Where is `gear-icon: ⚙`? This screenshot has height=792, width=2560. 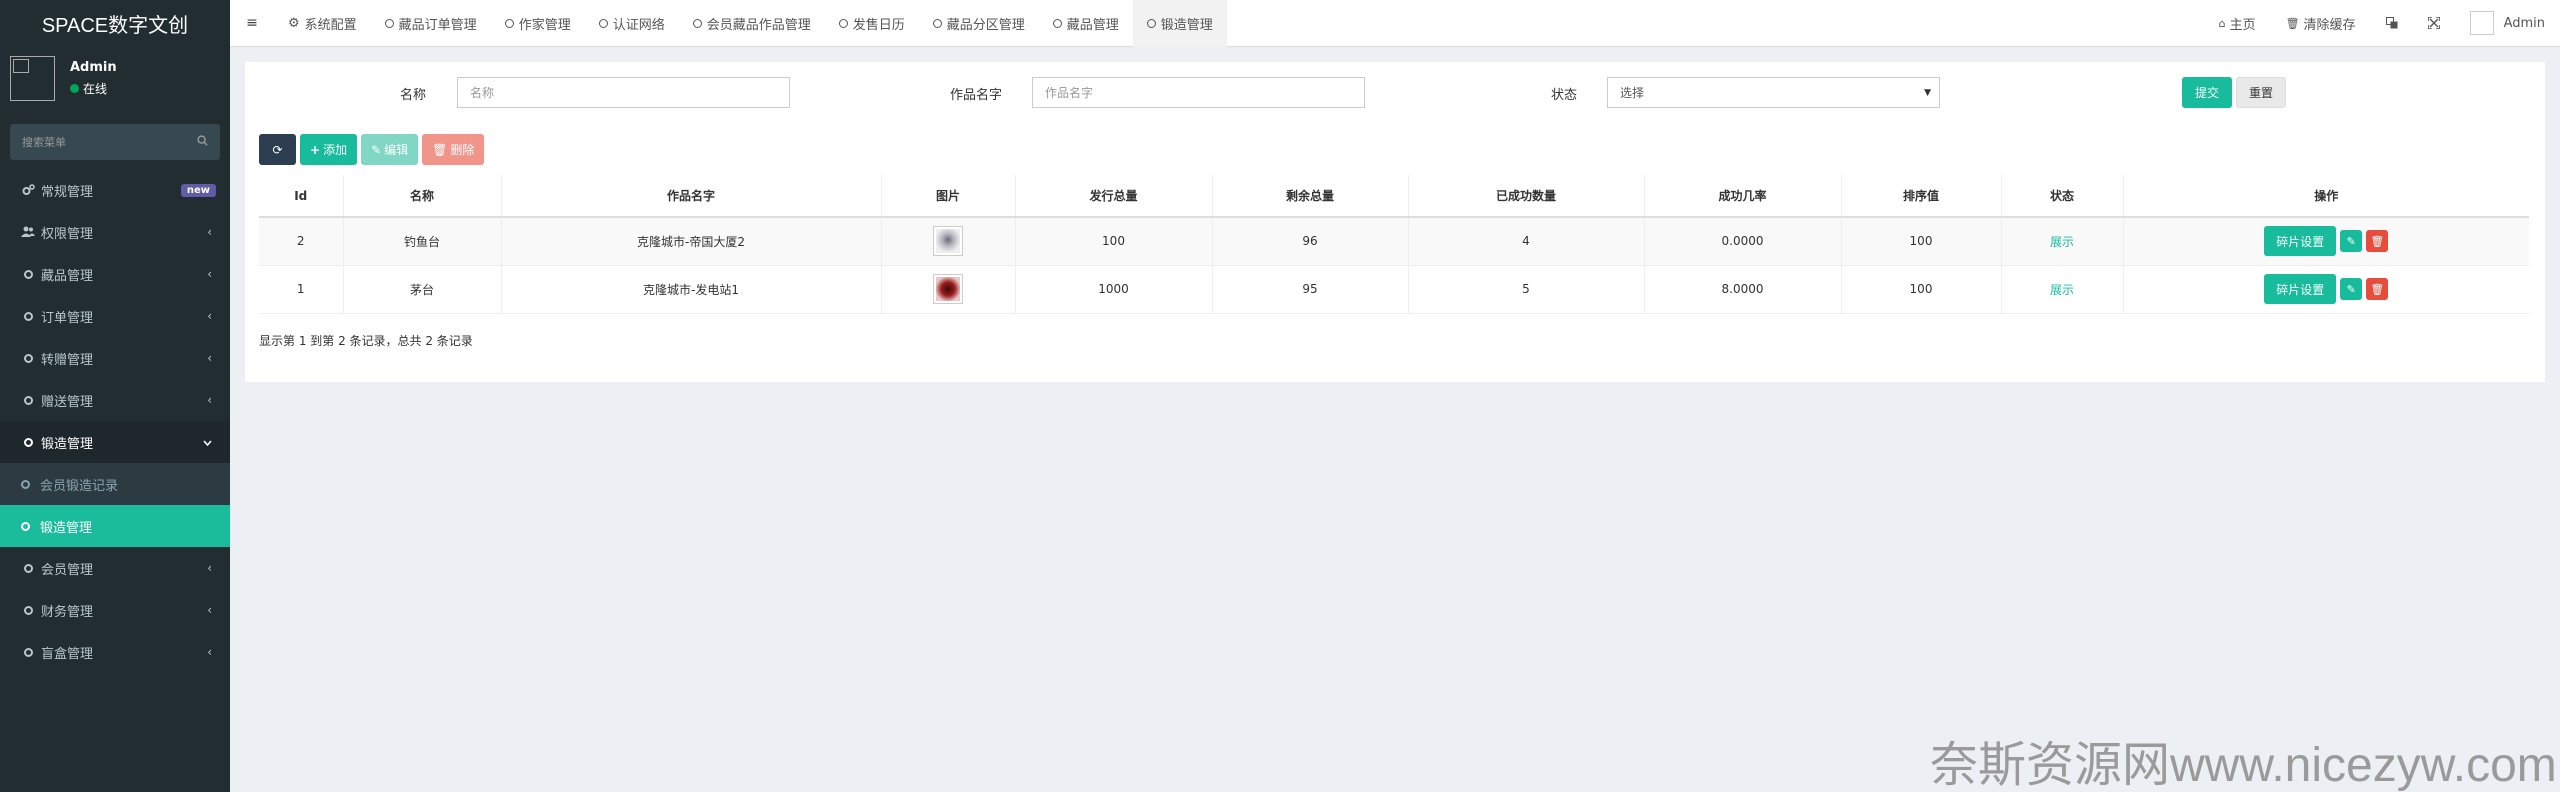 gear-icon: ⚙ is located at coordinates (294, 23).